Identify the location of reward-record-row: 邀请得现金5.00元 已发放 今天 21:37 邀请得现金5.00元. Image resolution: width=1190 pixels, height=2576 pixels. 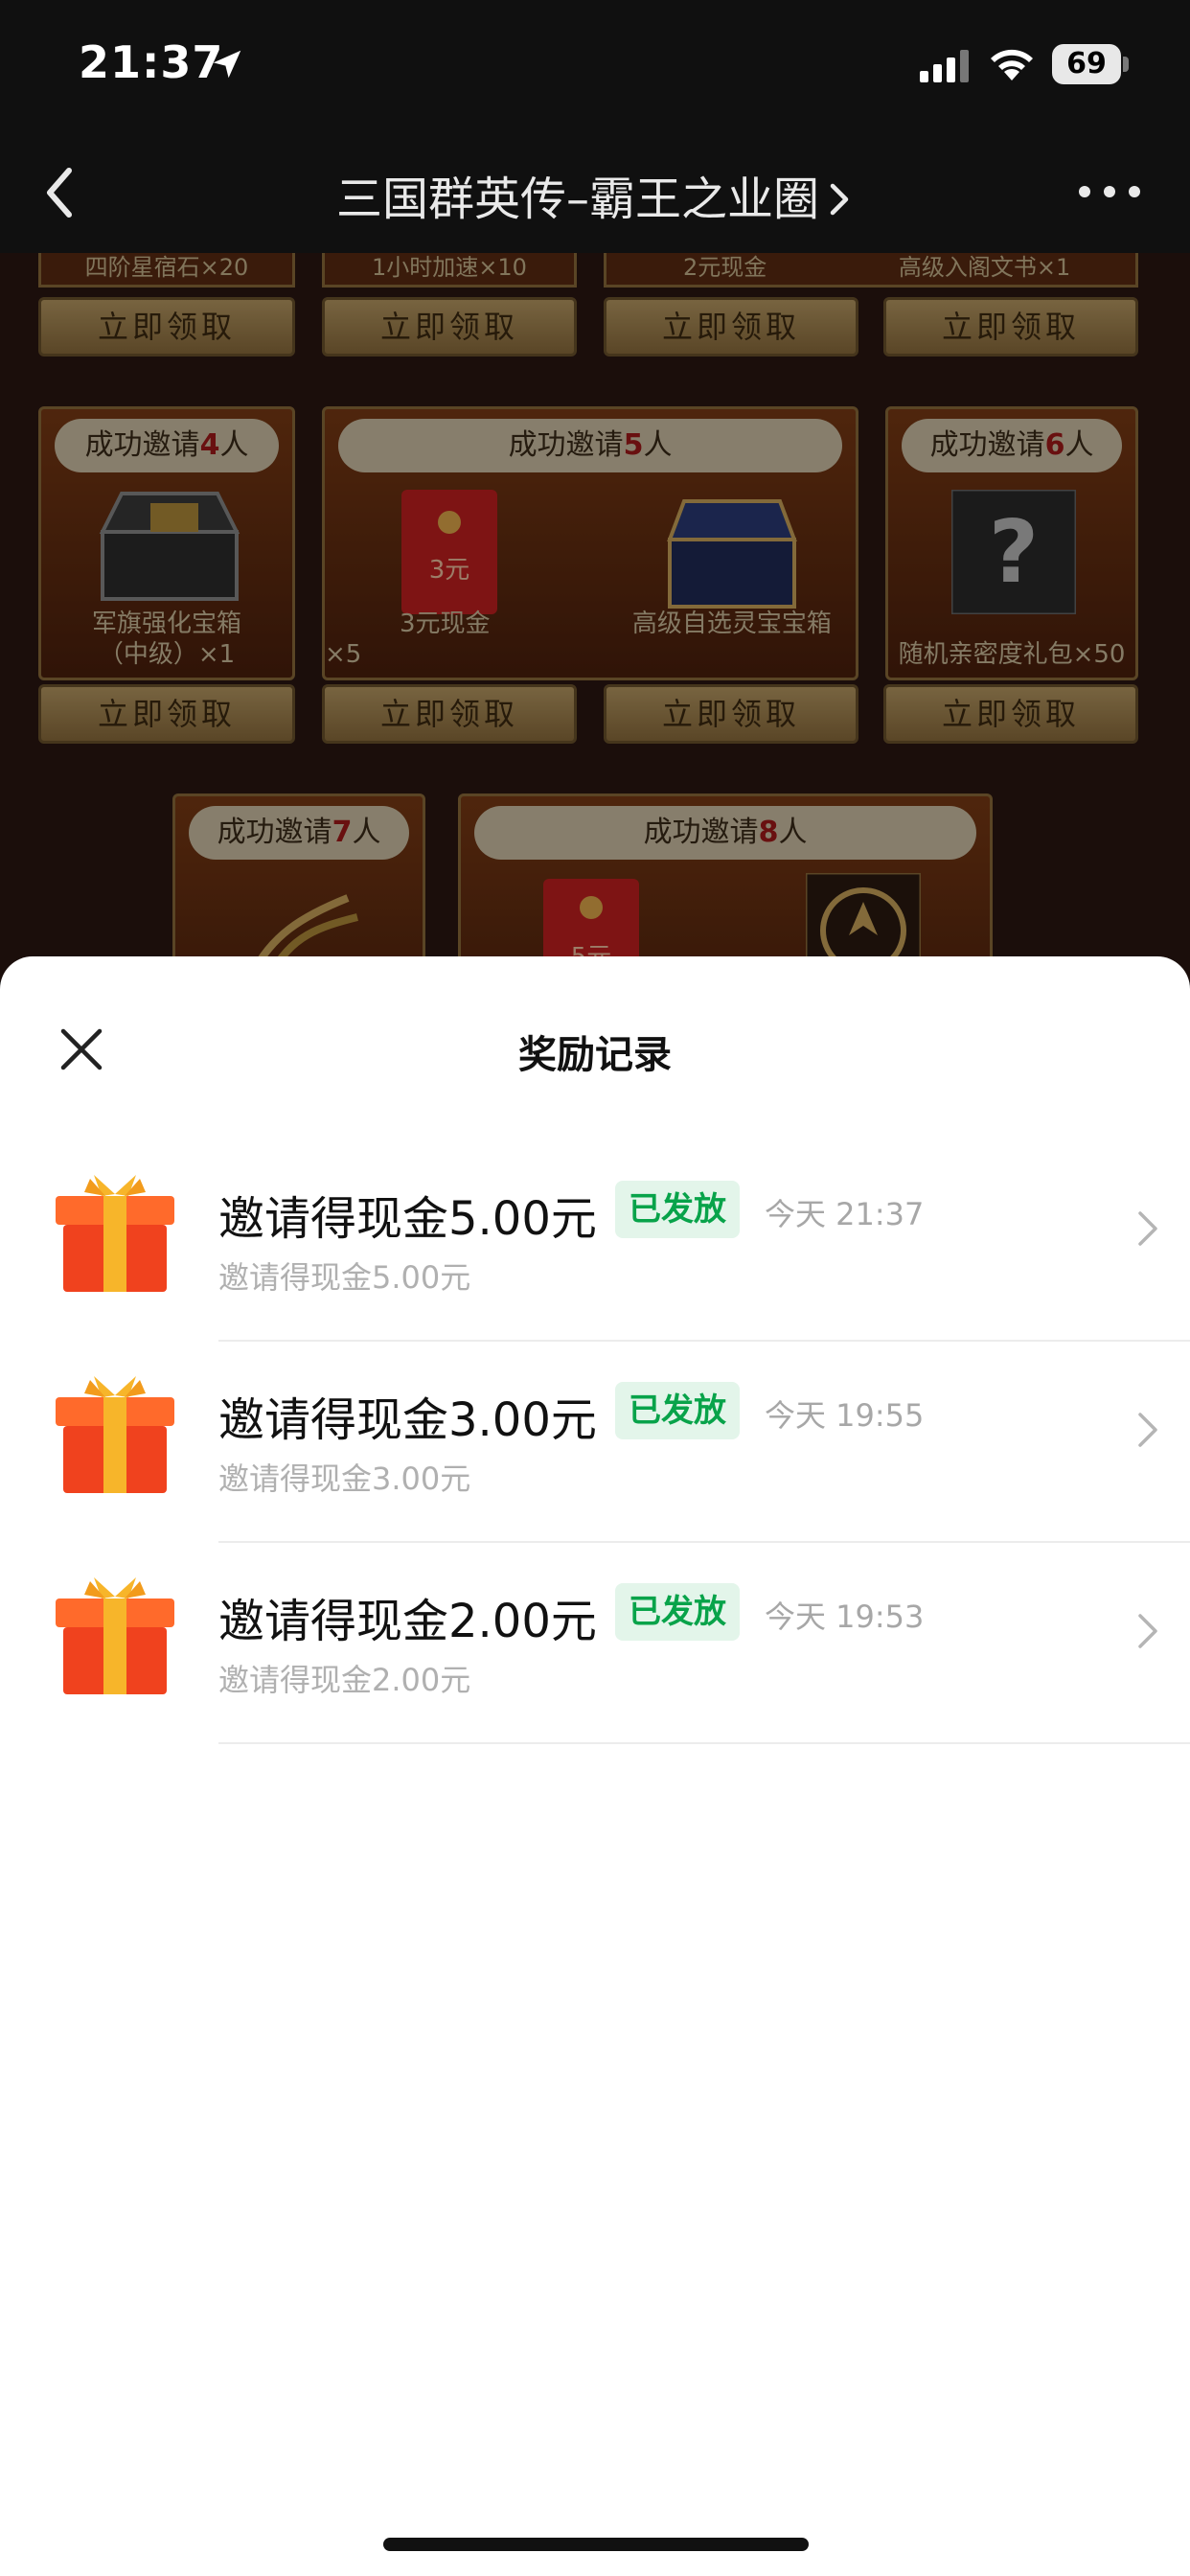
(595, 1241).